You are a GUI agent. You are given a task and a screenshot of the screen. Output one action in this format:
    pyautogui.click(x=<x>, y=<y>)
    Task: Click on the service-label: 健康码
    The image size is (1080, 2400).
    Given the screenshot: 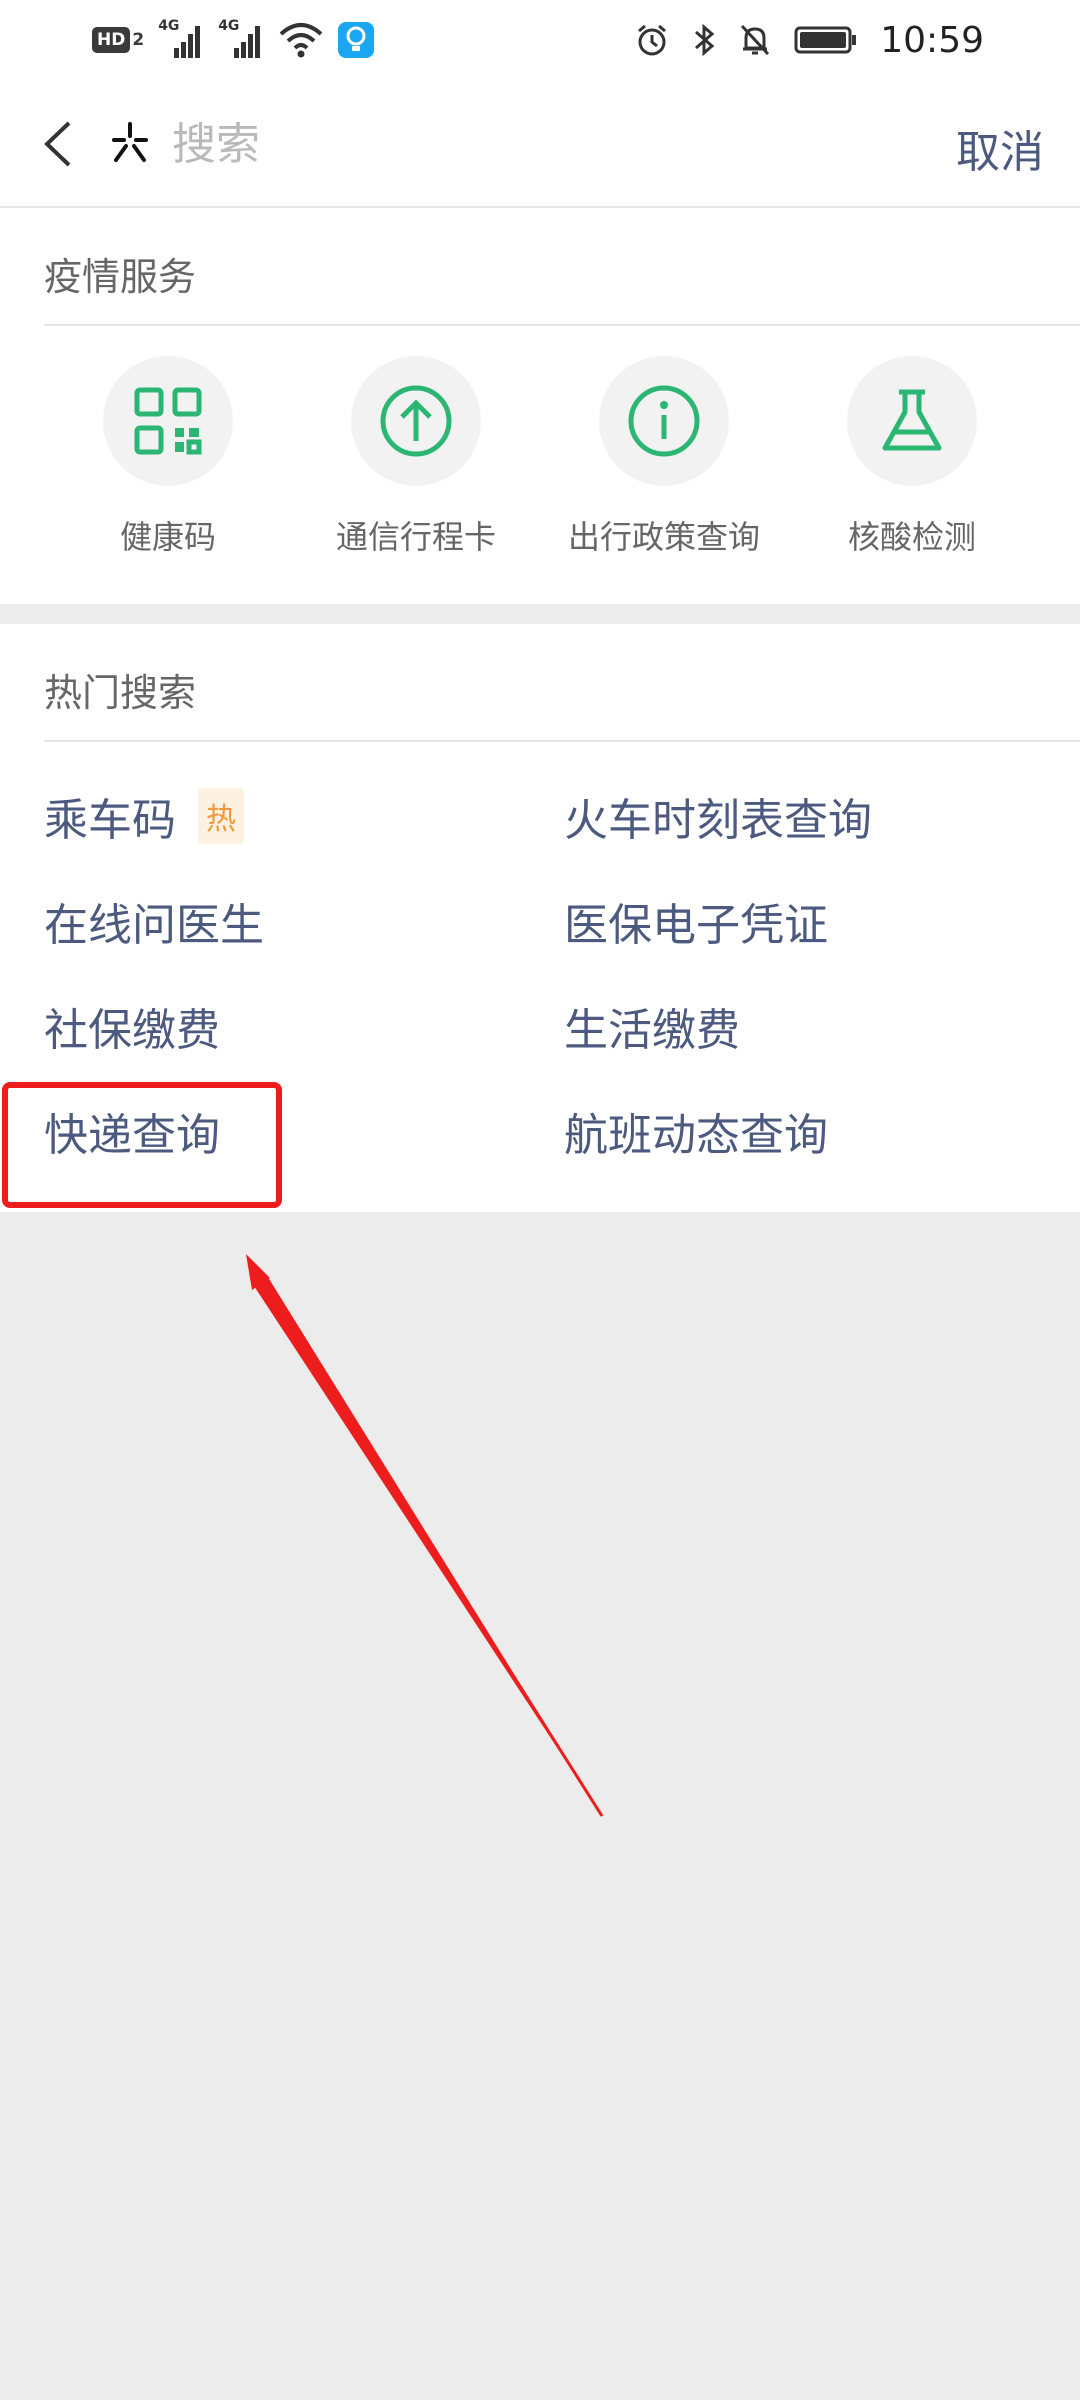 What is the action you would take?
    pyautogui.click(x=167, y=537)
    